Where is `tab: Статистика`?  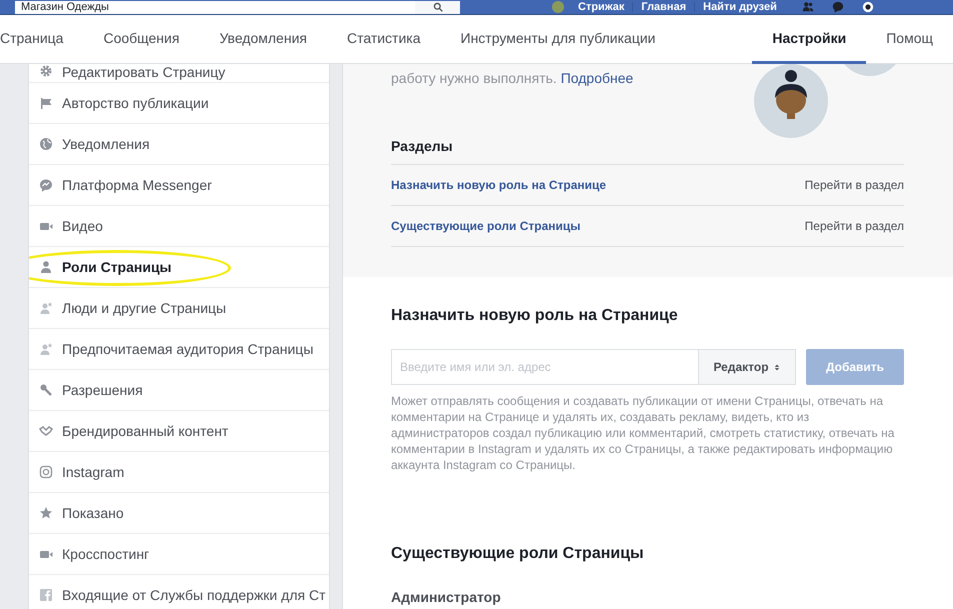
tab: Статистика is located at coordinates (383, 39).